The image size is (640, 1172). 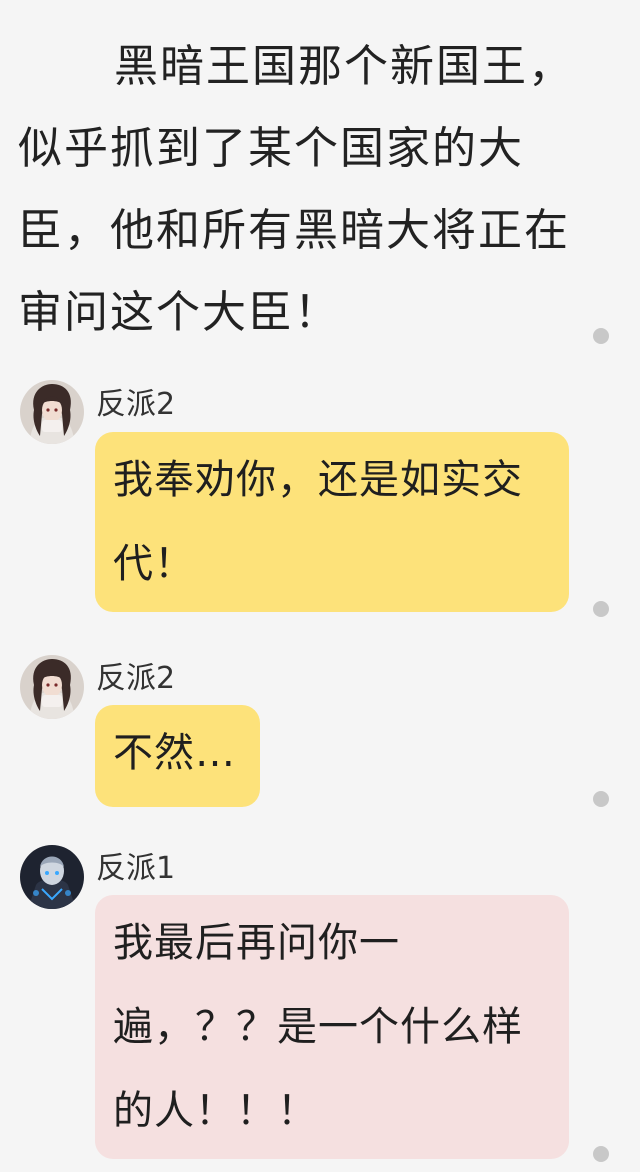 What do you see at coordinates (136, 868) in the screenshot?
I see `message-sender-name: 反派1` at bounding box center [136, 868].